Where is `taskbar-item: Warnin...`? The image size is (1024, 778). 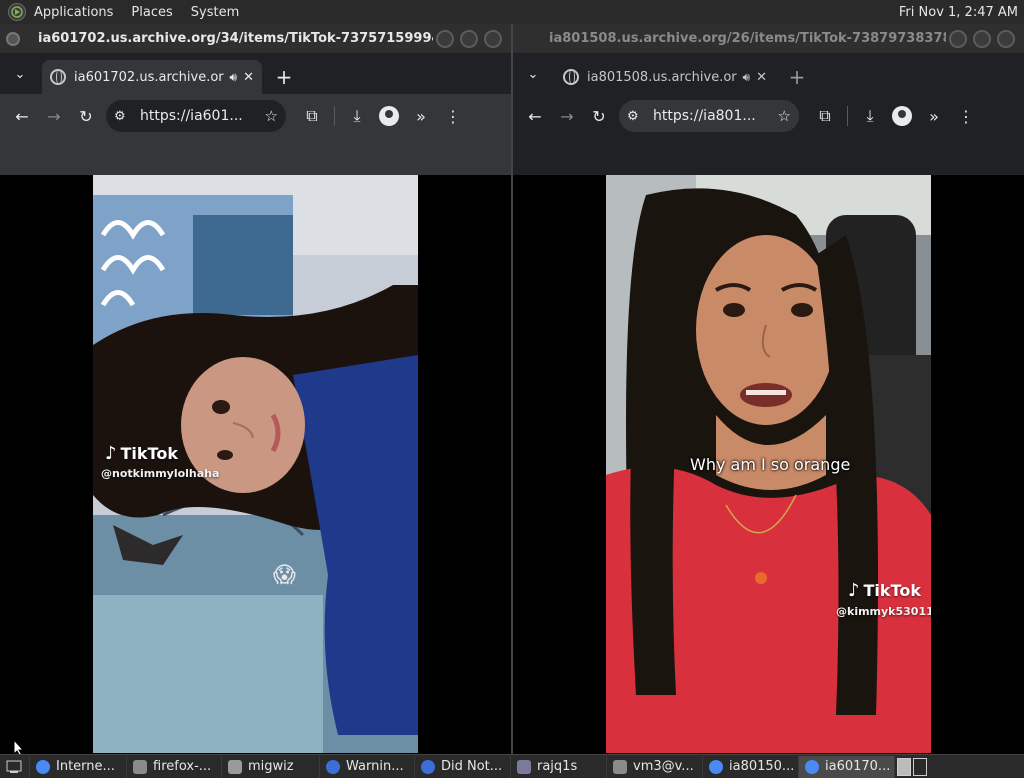 taskbar-item: Warnin... is located at coordinates (367, 766).